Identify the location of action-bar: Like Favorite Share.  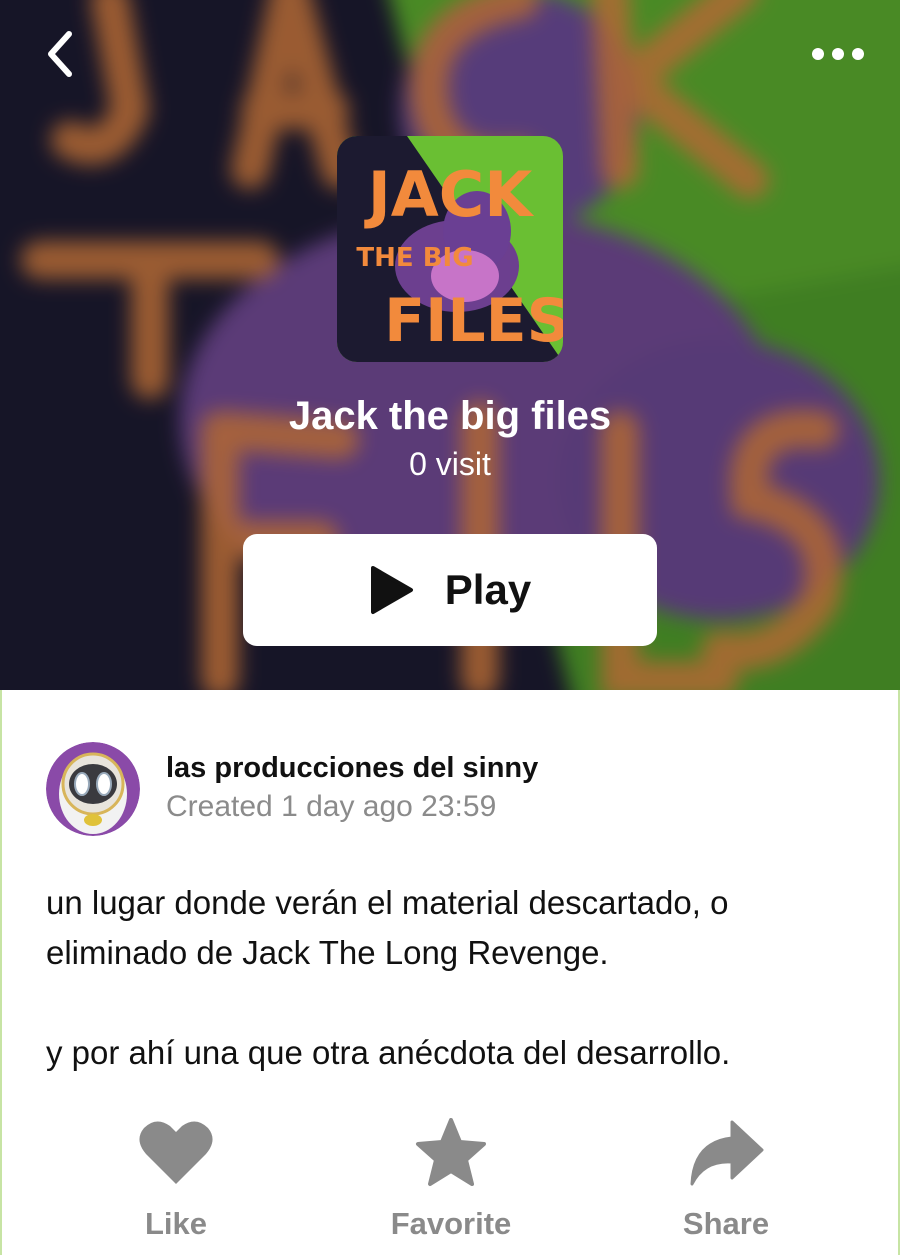
(451, 1183).